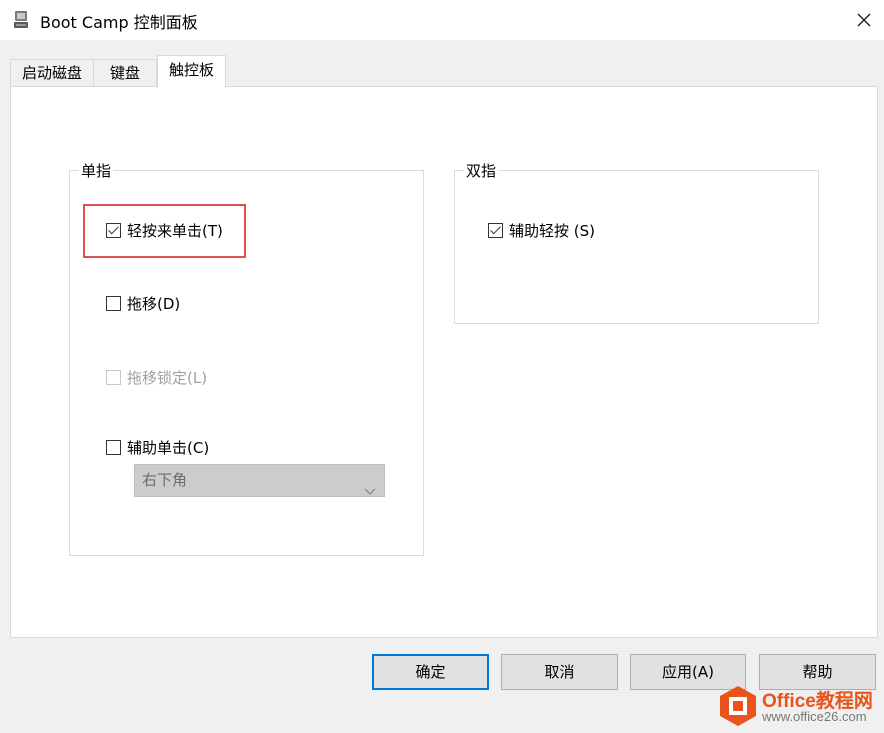 The image size is (884, 733). I want to click on close-button, so click(864, 20).